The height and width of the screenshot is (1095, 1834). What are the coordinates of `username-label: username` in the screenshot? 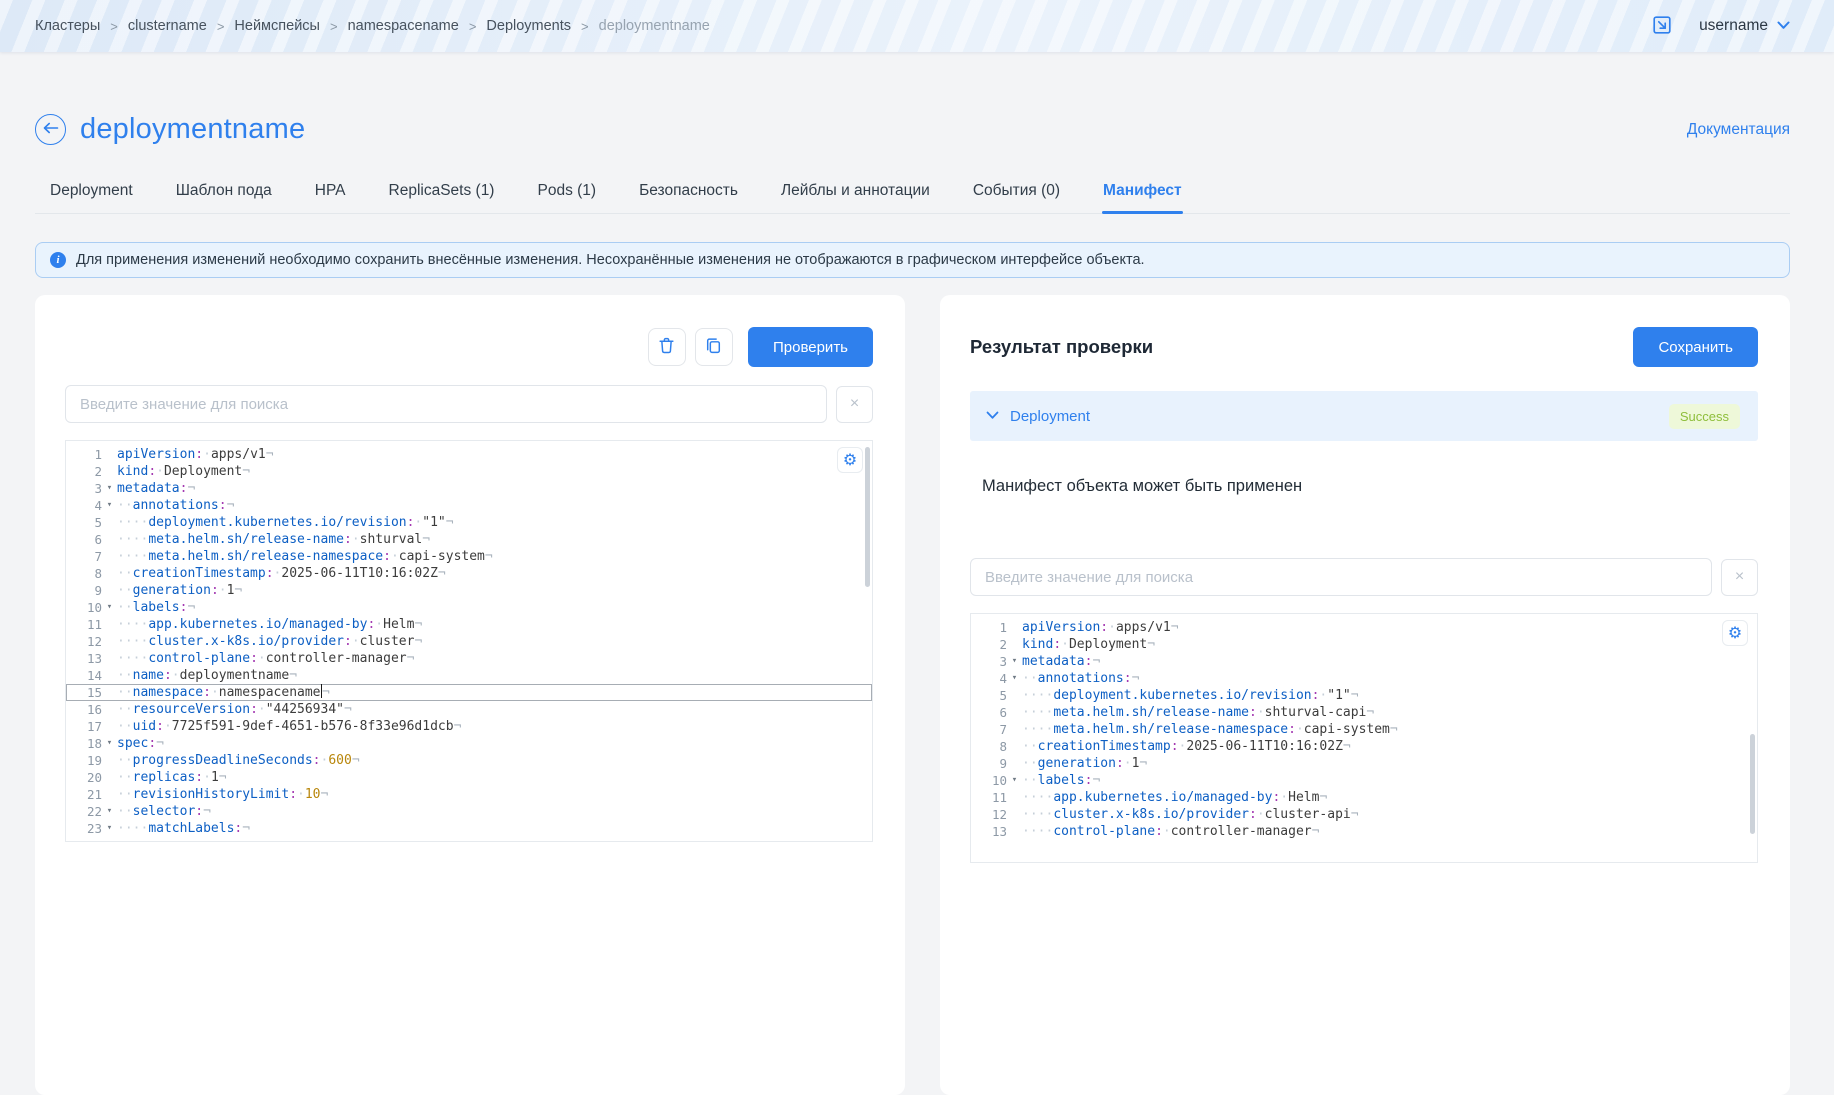 It's located at (1733, 25).